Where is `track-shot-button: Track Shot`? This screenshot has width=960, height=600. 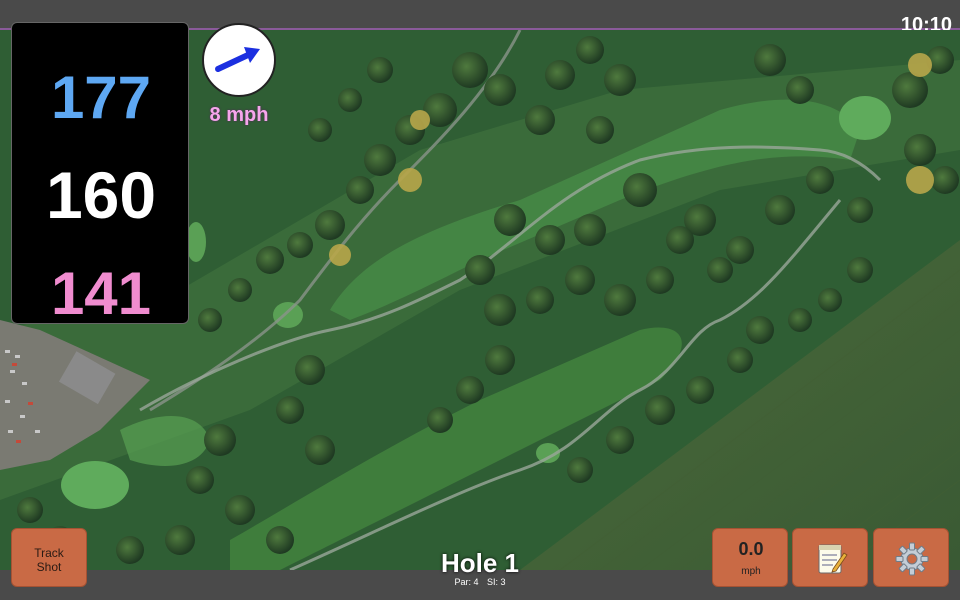
track-shot-button: Track Shot is located at coordinates (49, 557).